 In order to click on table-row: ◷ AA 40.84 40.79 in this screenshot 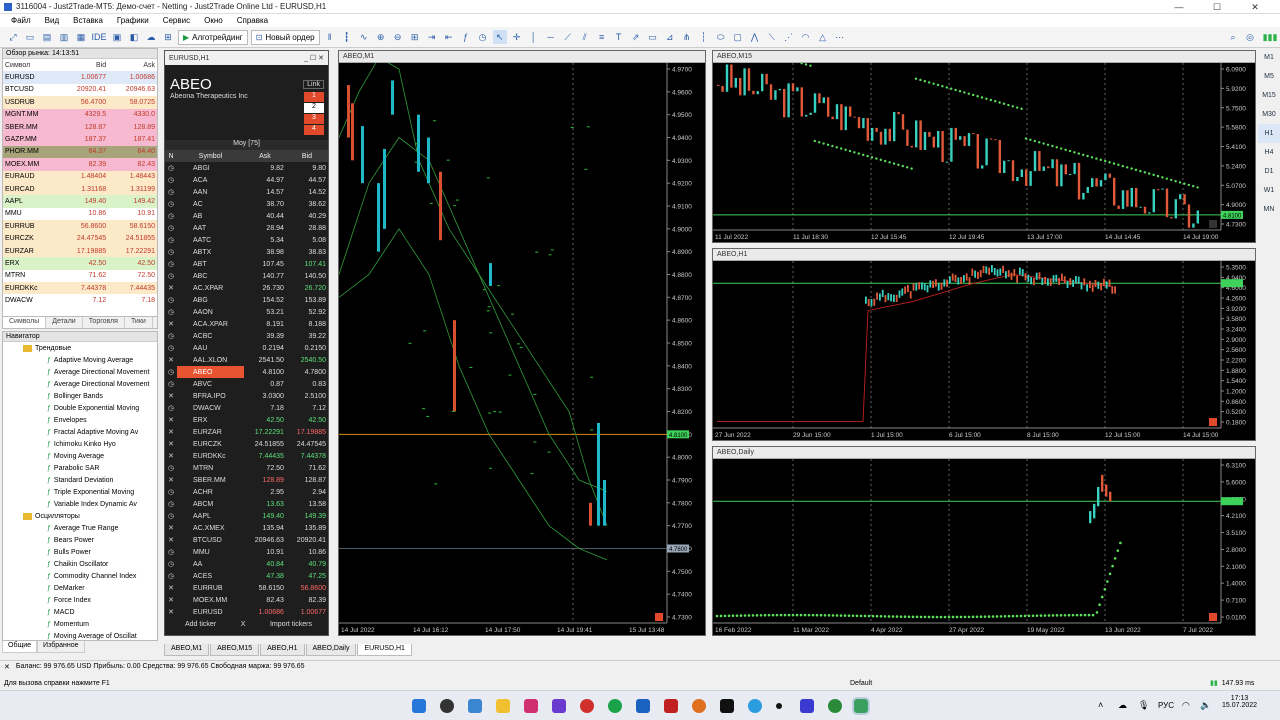, I will do `click(246, 564)`.